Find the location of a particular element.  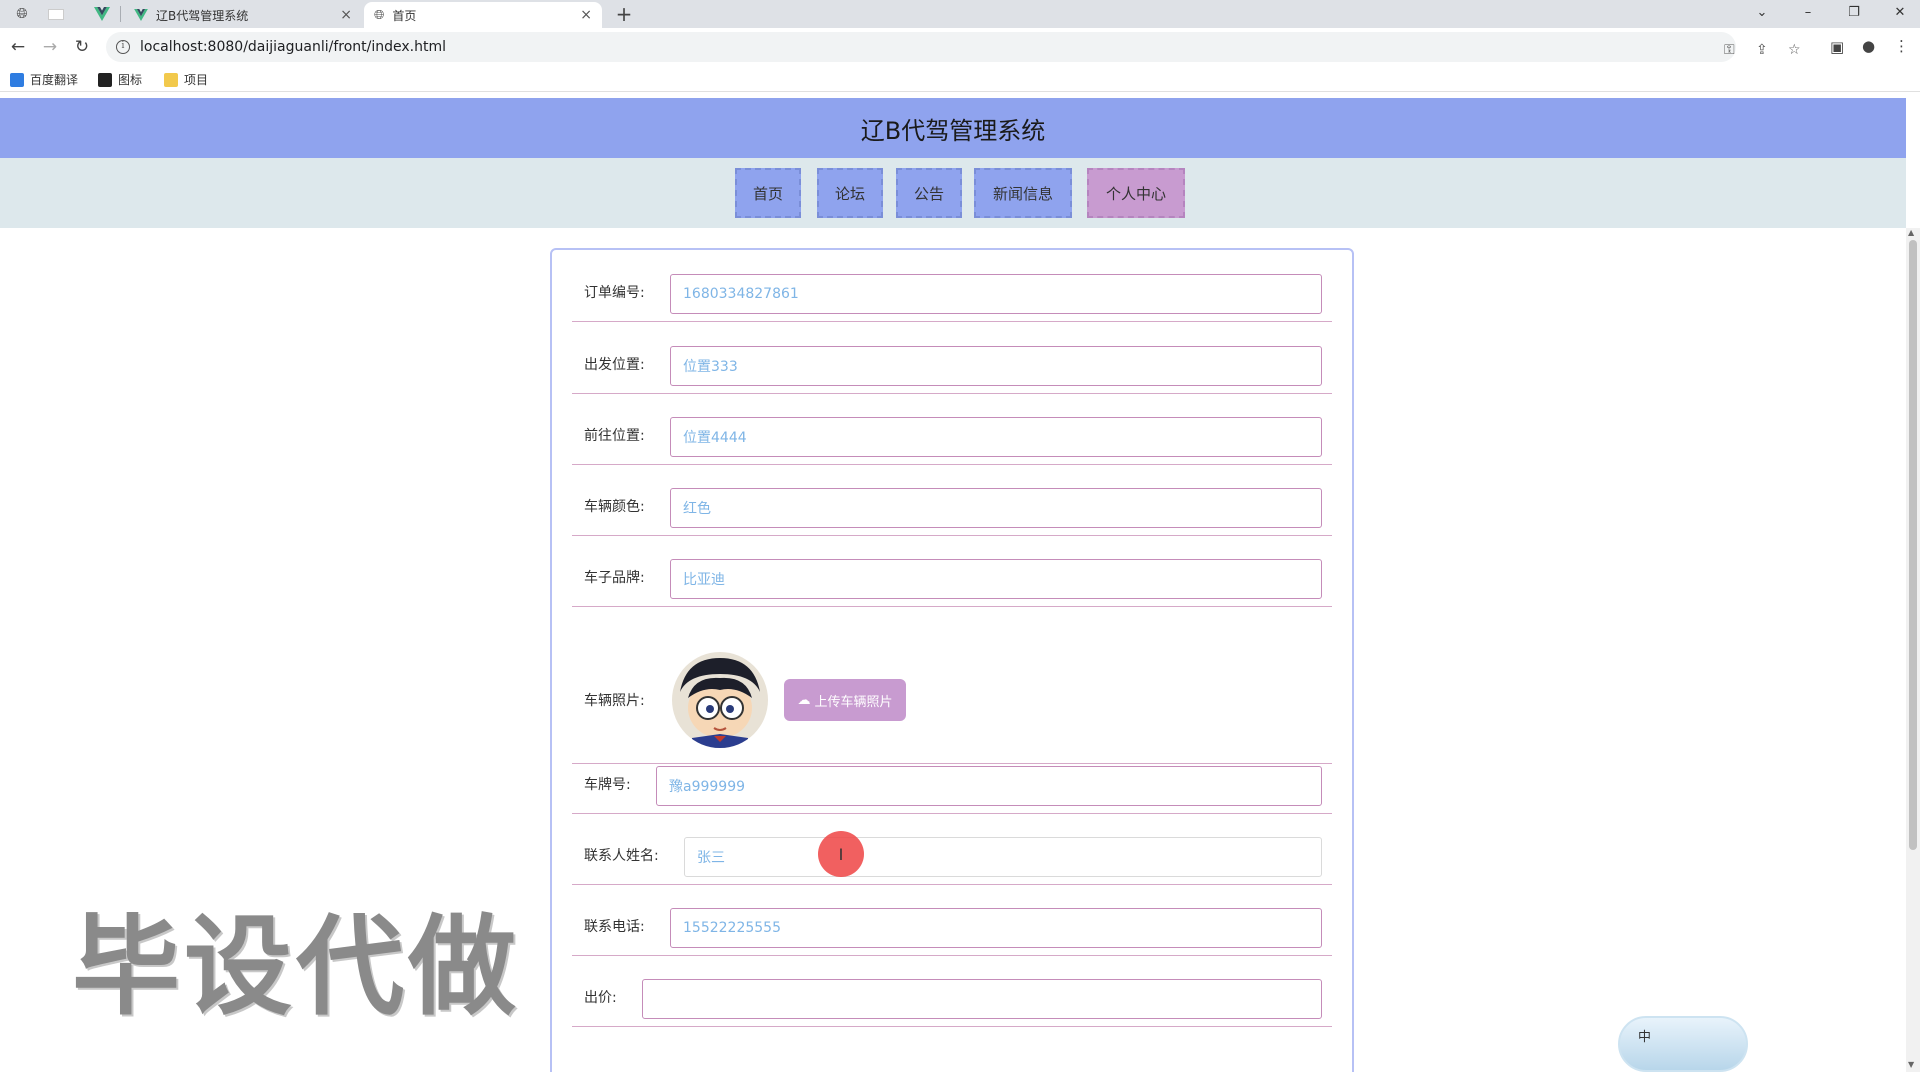

form-row-destination: 前往位置: 位置4444 is located at coordinates (952, 441).